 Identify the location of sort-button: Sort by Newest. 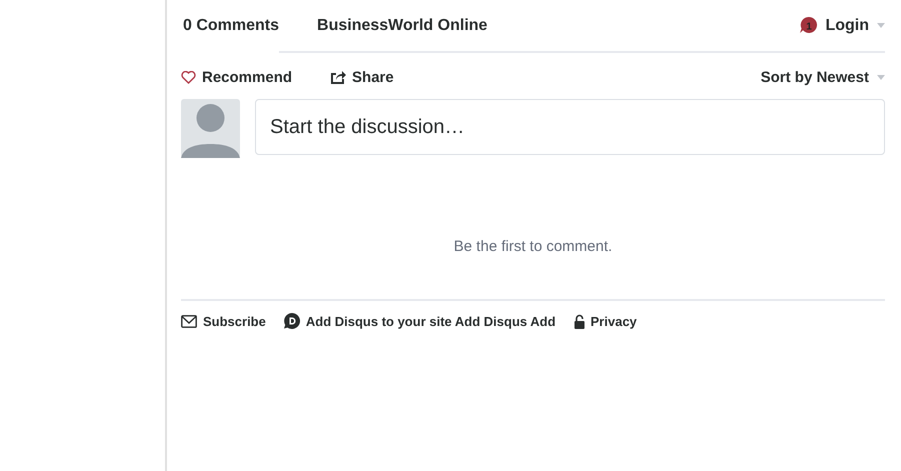
(814, 77).